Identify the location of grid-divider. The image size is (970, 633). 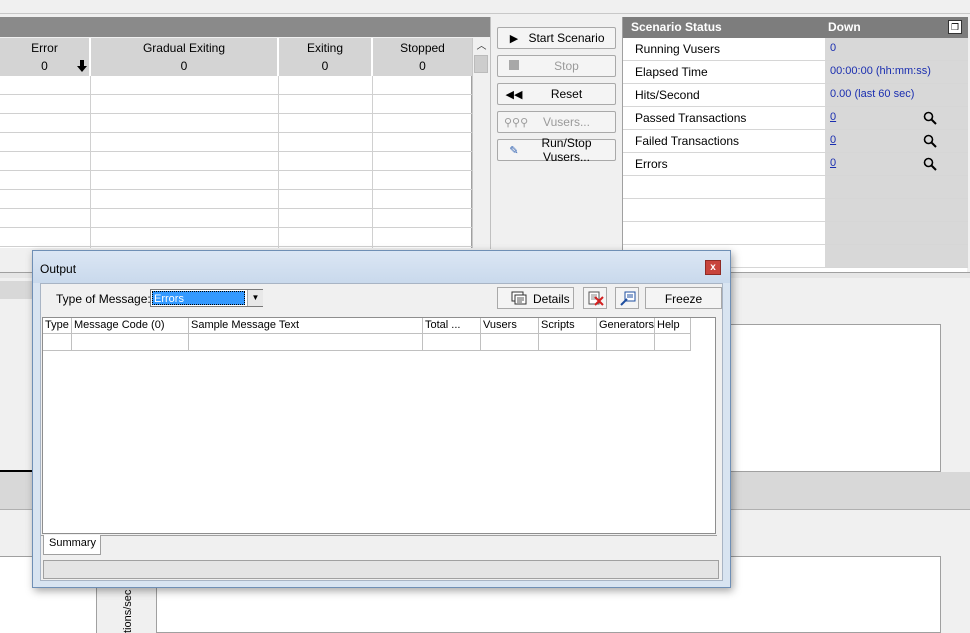
(278, 162).